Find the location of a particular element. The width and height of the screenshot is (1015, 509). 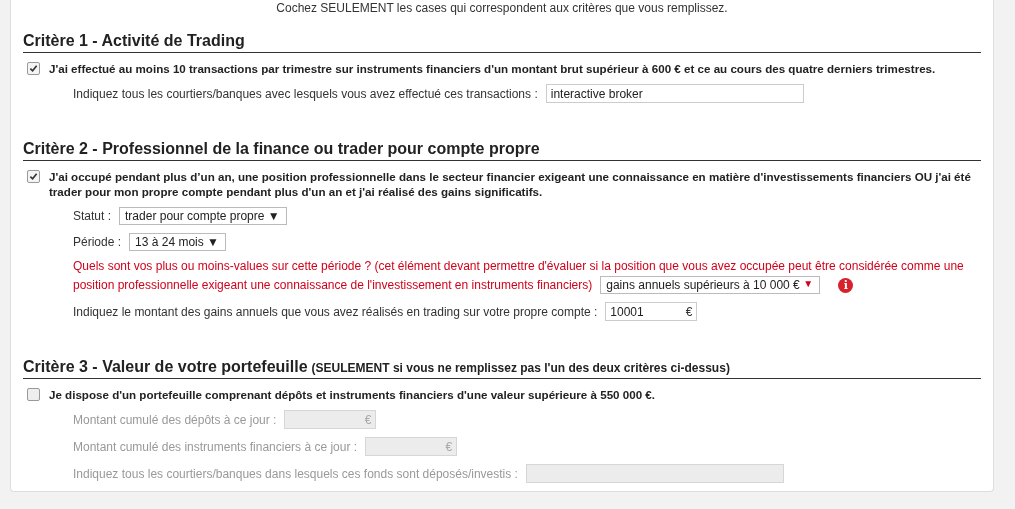

field-label: Montant cumulé des dépôts à ce jour : is located at coordinates (175, 419).